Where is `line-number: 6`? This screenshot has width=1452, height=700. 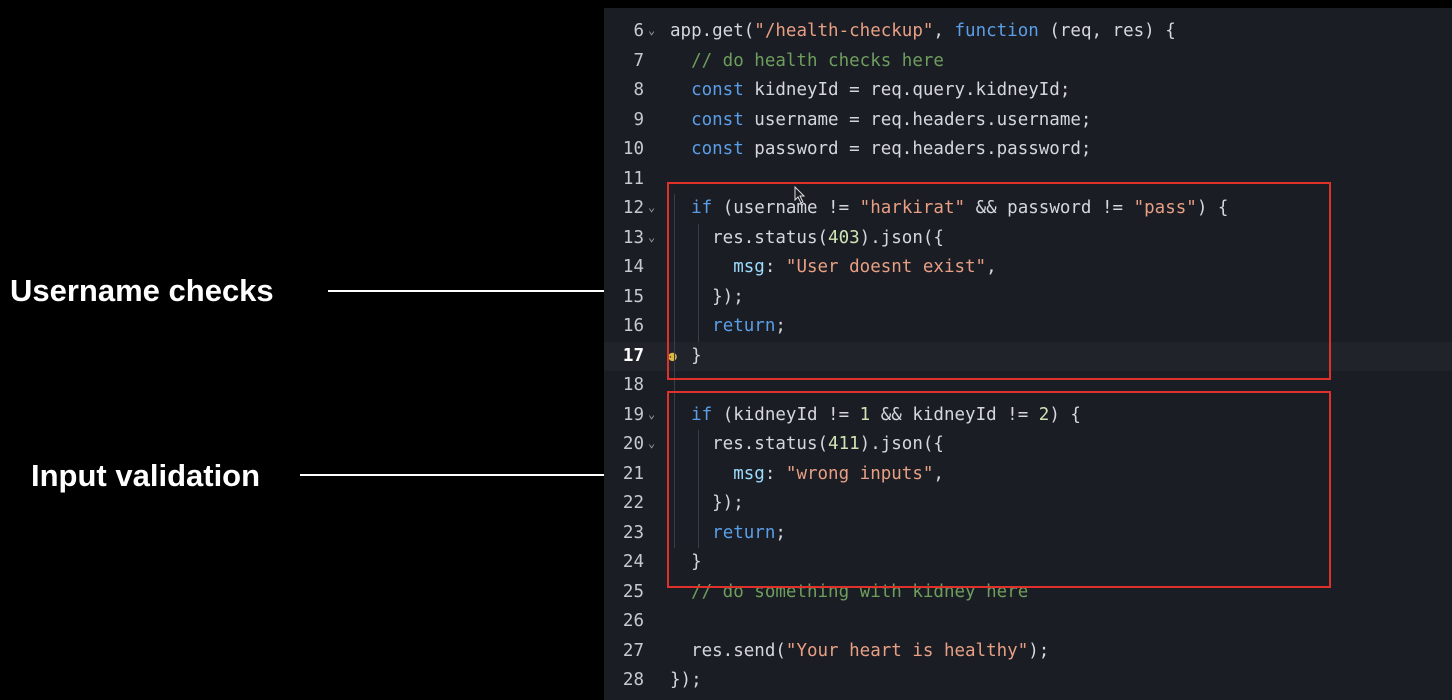 line-number: 6 is located at coordinates (638, 31).